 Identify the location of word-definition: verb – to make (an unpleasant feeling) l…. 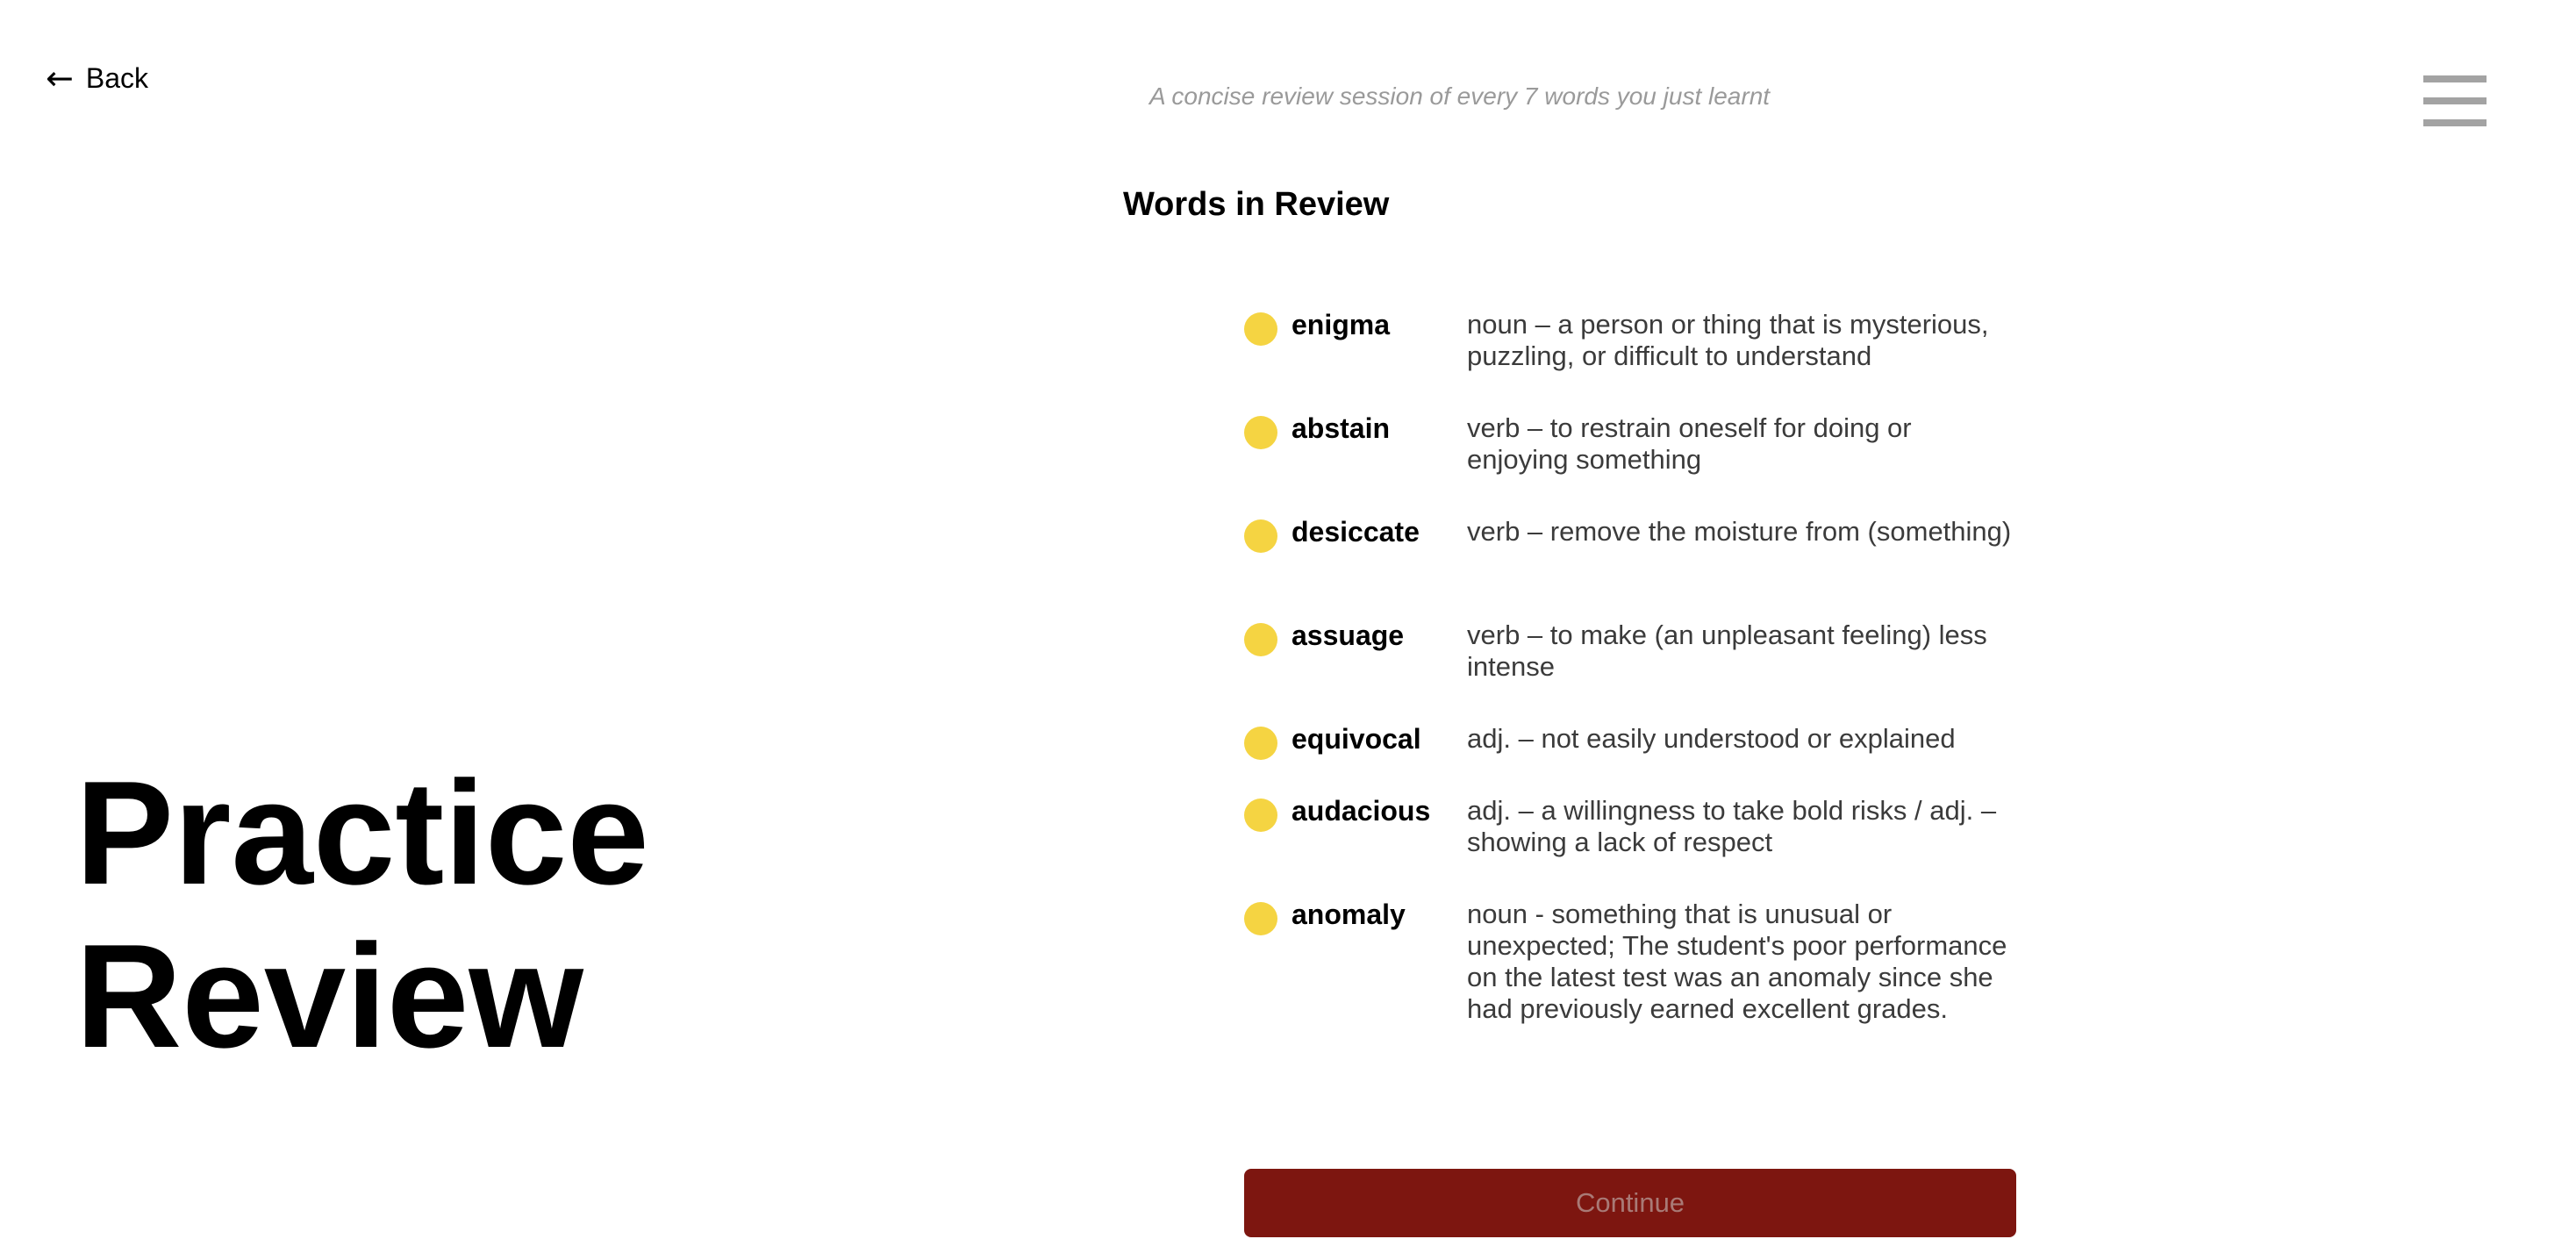
(1727, 651).